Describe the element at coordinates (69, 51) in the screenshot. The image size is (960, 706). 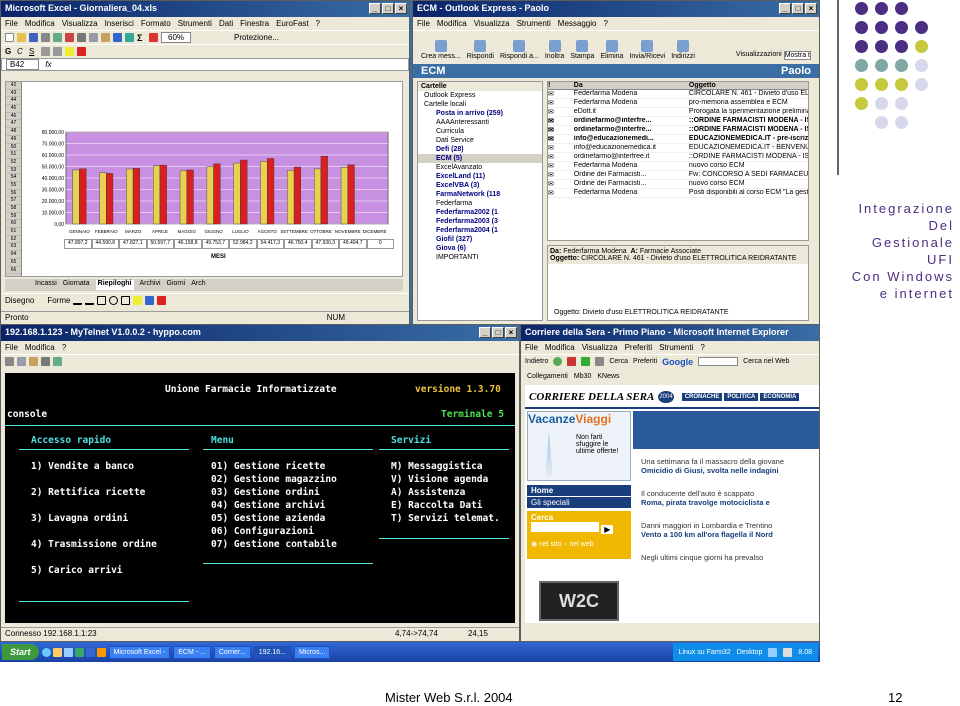
I see `fill-color-icon` at that location.